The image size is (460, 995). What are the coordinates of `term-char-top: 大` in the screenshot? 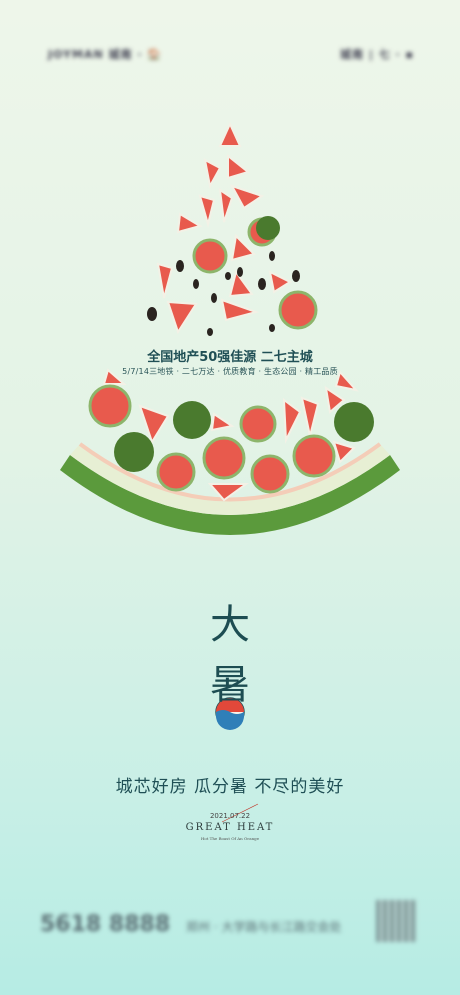 It's located at (230, 625).